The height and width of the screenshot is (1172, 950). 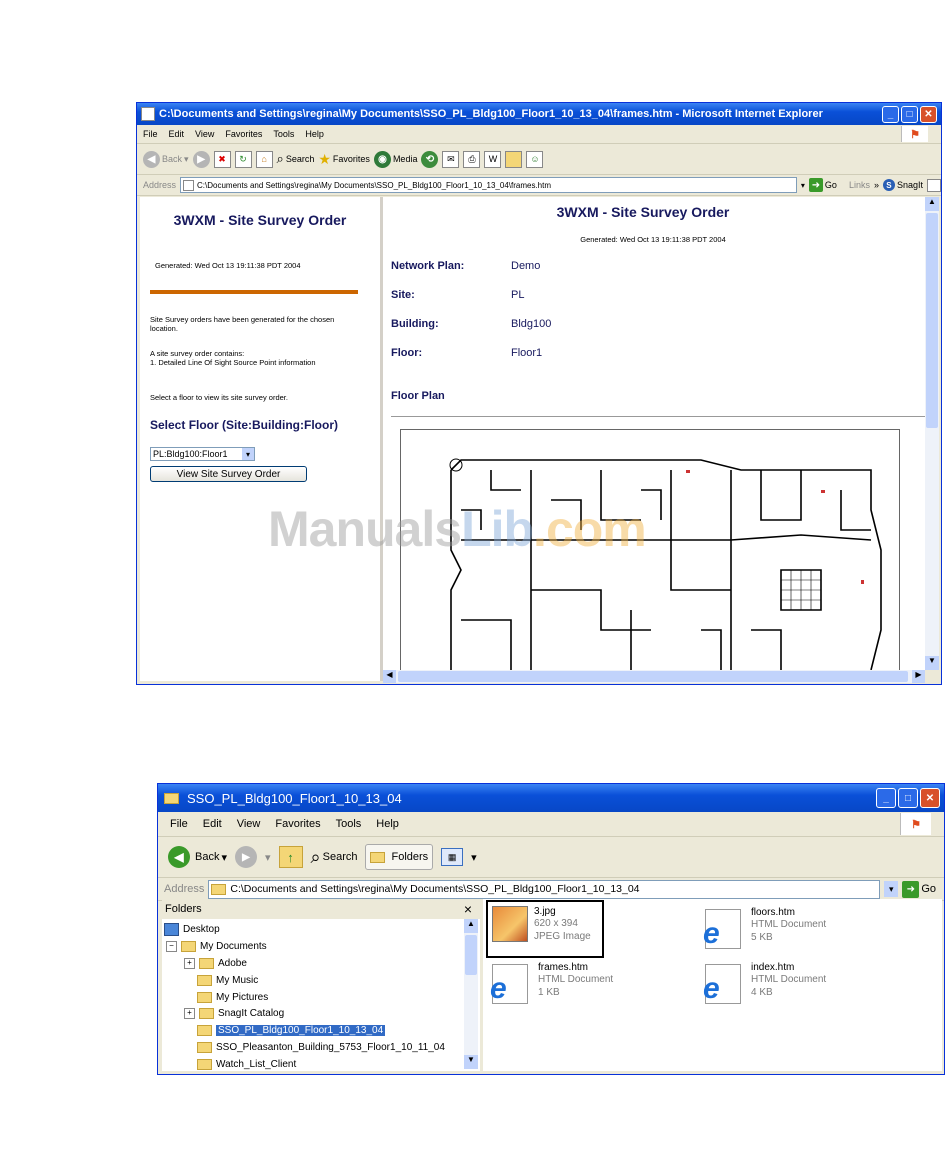 I want to click on ex-menu-favorites: Favorites, so click(x=297, y=824).